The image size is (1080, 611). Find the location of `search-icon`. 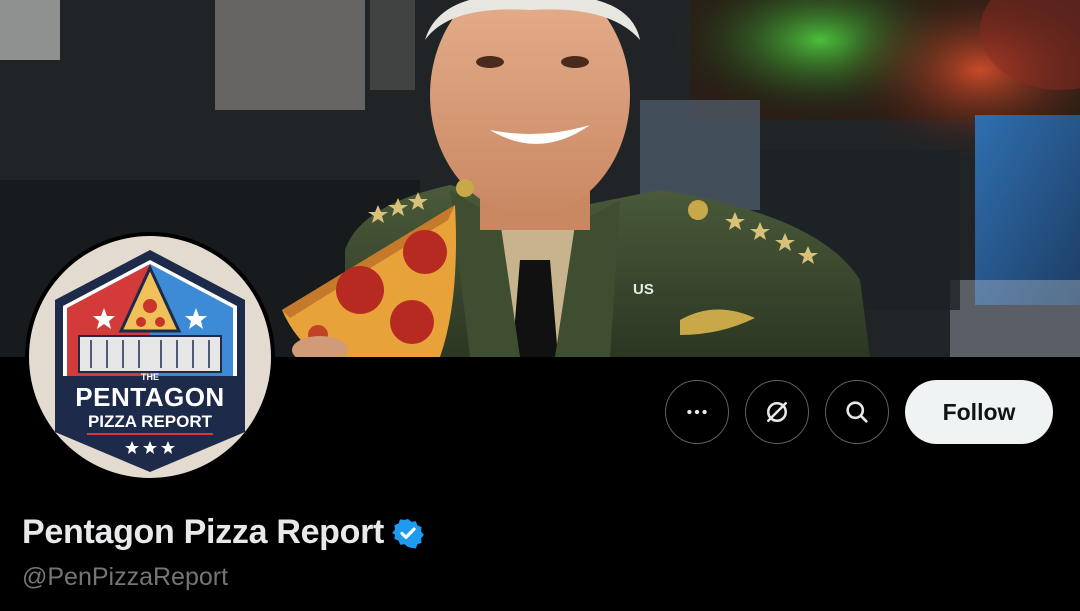

search-icon is located at coordinates (857, 412).